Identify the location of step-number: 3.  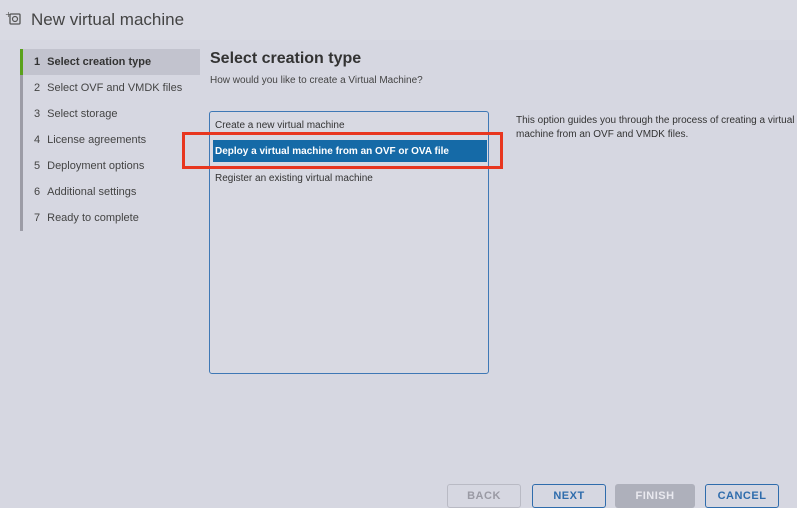
(37, 114).